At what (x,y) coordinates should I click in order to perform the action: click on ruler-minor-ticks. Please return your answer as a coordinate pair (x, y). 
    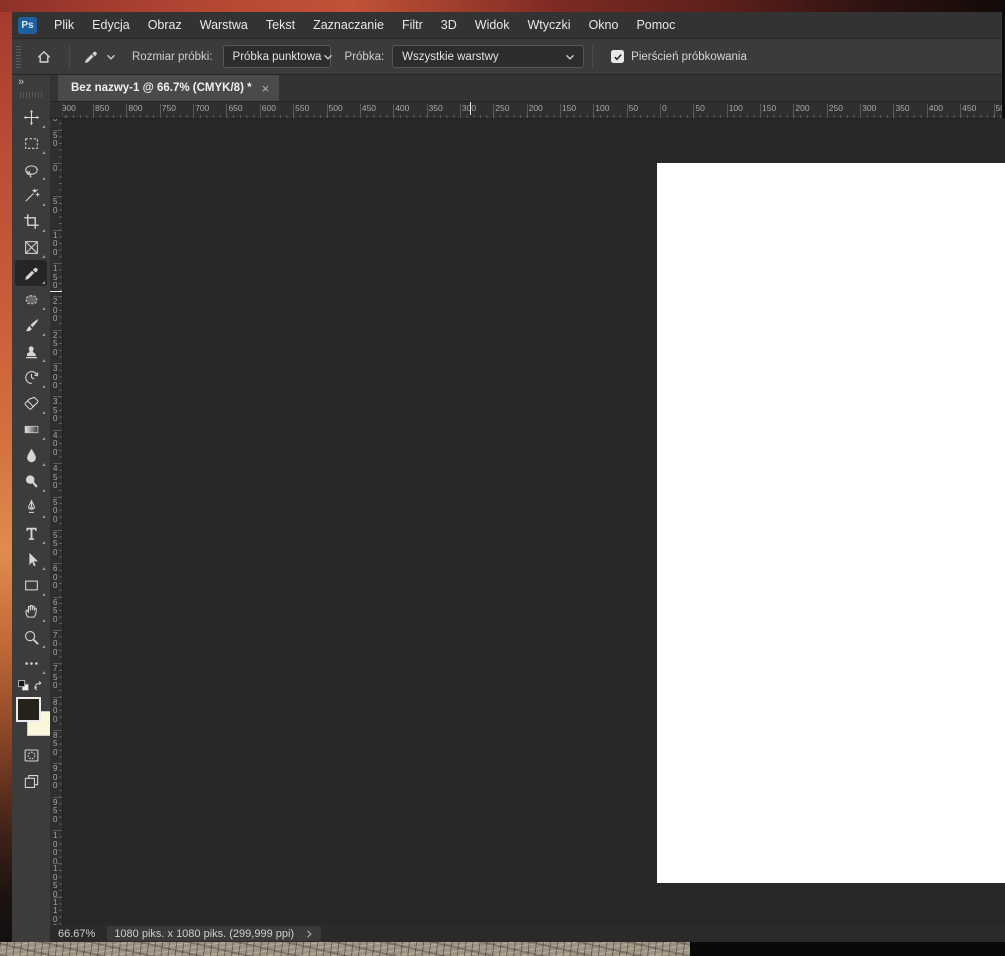
    Looking at the image, I should click on (534, 116).